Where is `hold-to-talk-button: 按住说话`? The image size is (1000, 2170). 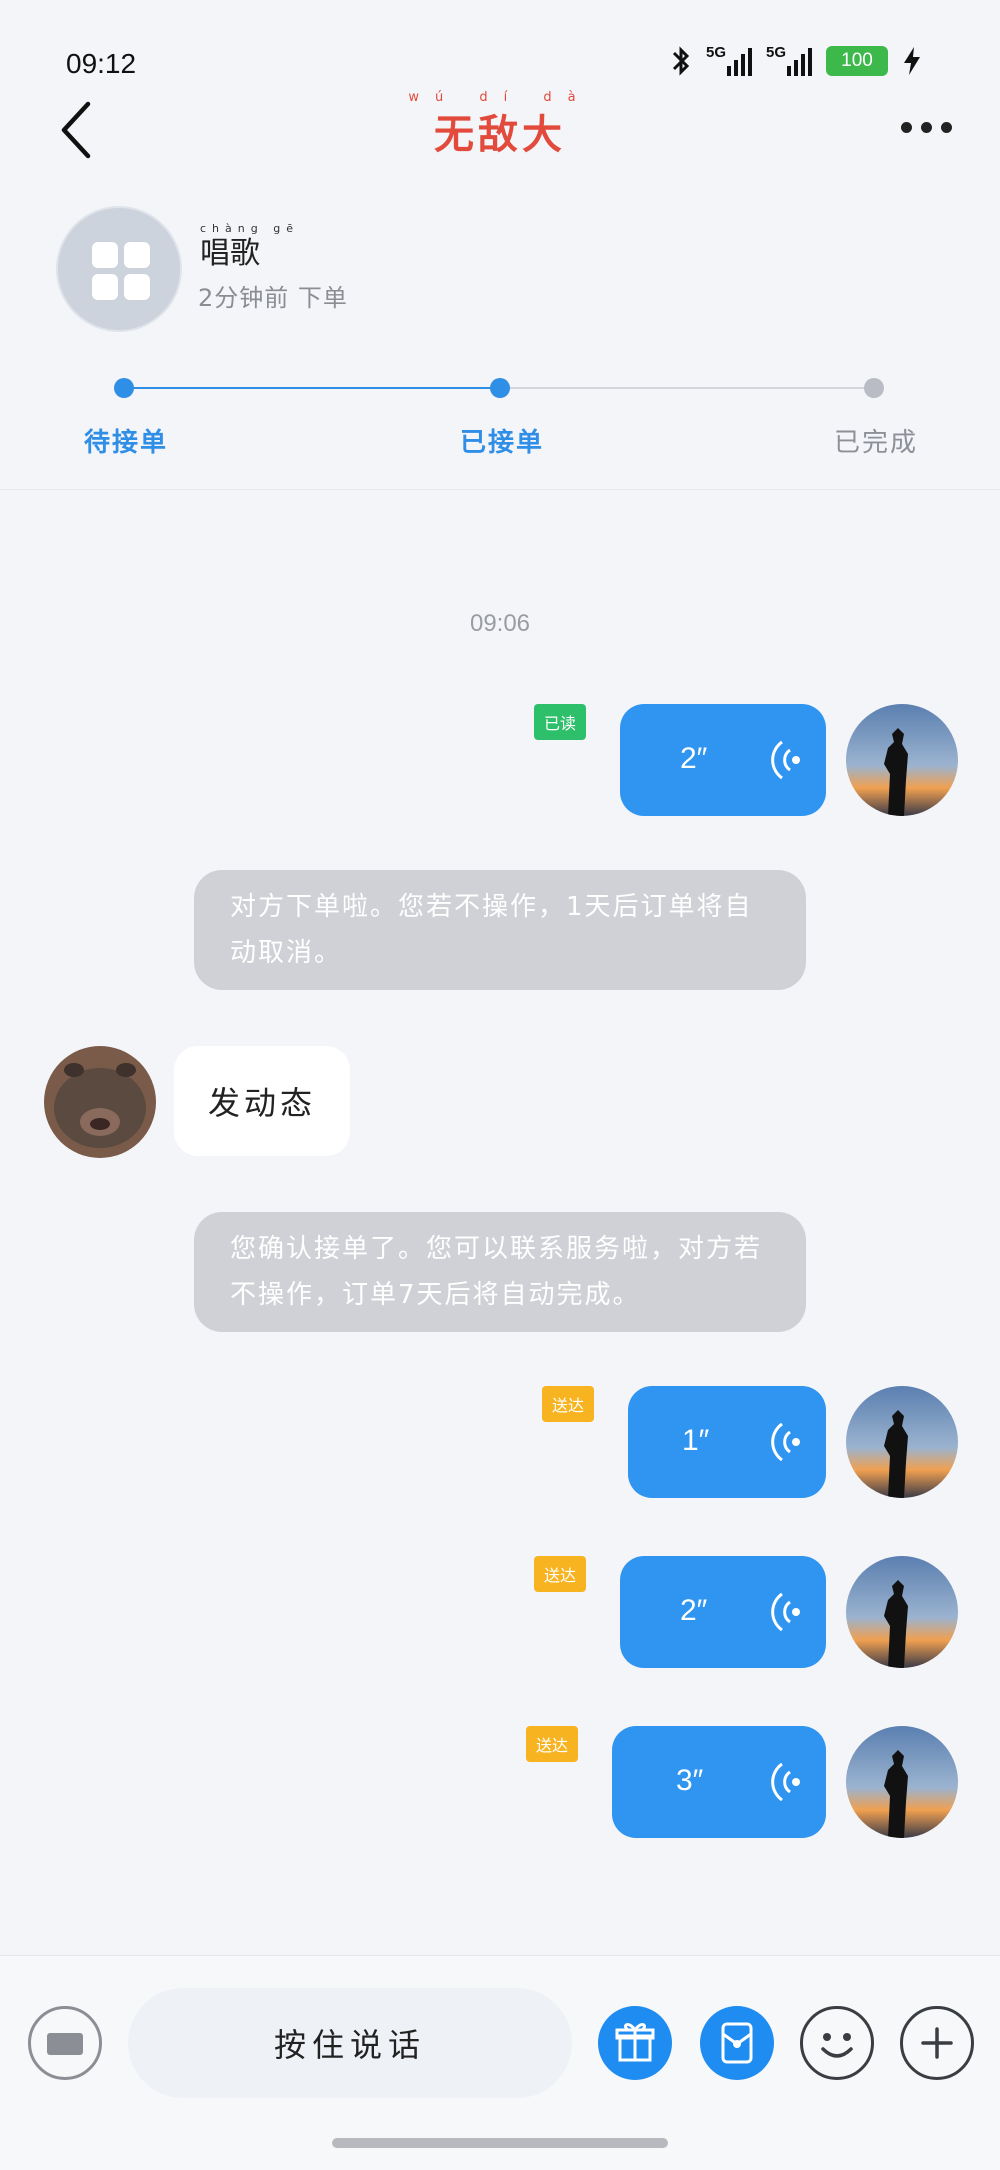 hold-to-talk-button: 按住说话 is located at coordinates (350, 2043).